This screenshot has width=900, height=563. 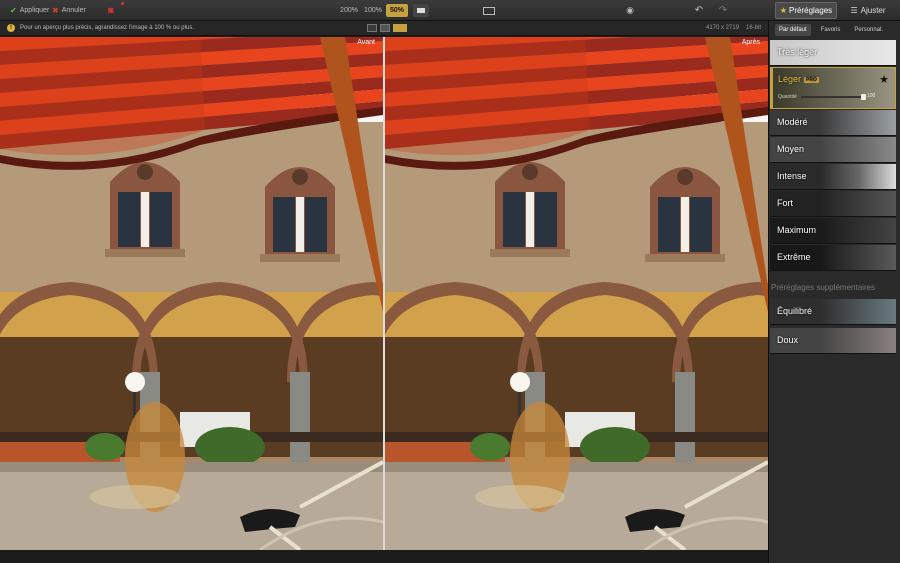 I want to click on mask-icon: ◙, so click(x=111, y=10).